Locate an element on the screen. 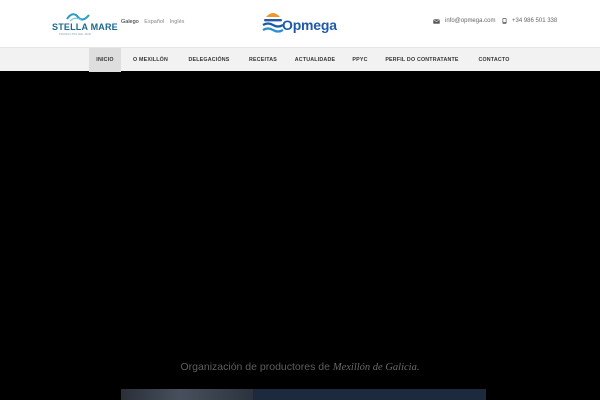 This screenshot has height=400, width=600. phone-icon is located at coordinates (504, 21).